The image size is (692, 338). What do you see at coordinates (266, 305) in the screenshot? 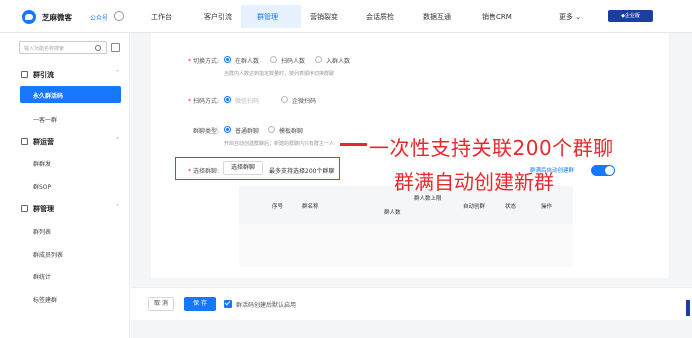
I see `enable-by-default-label: 群活码创建后默认启用` at bounding box center [266, 305].